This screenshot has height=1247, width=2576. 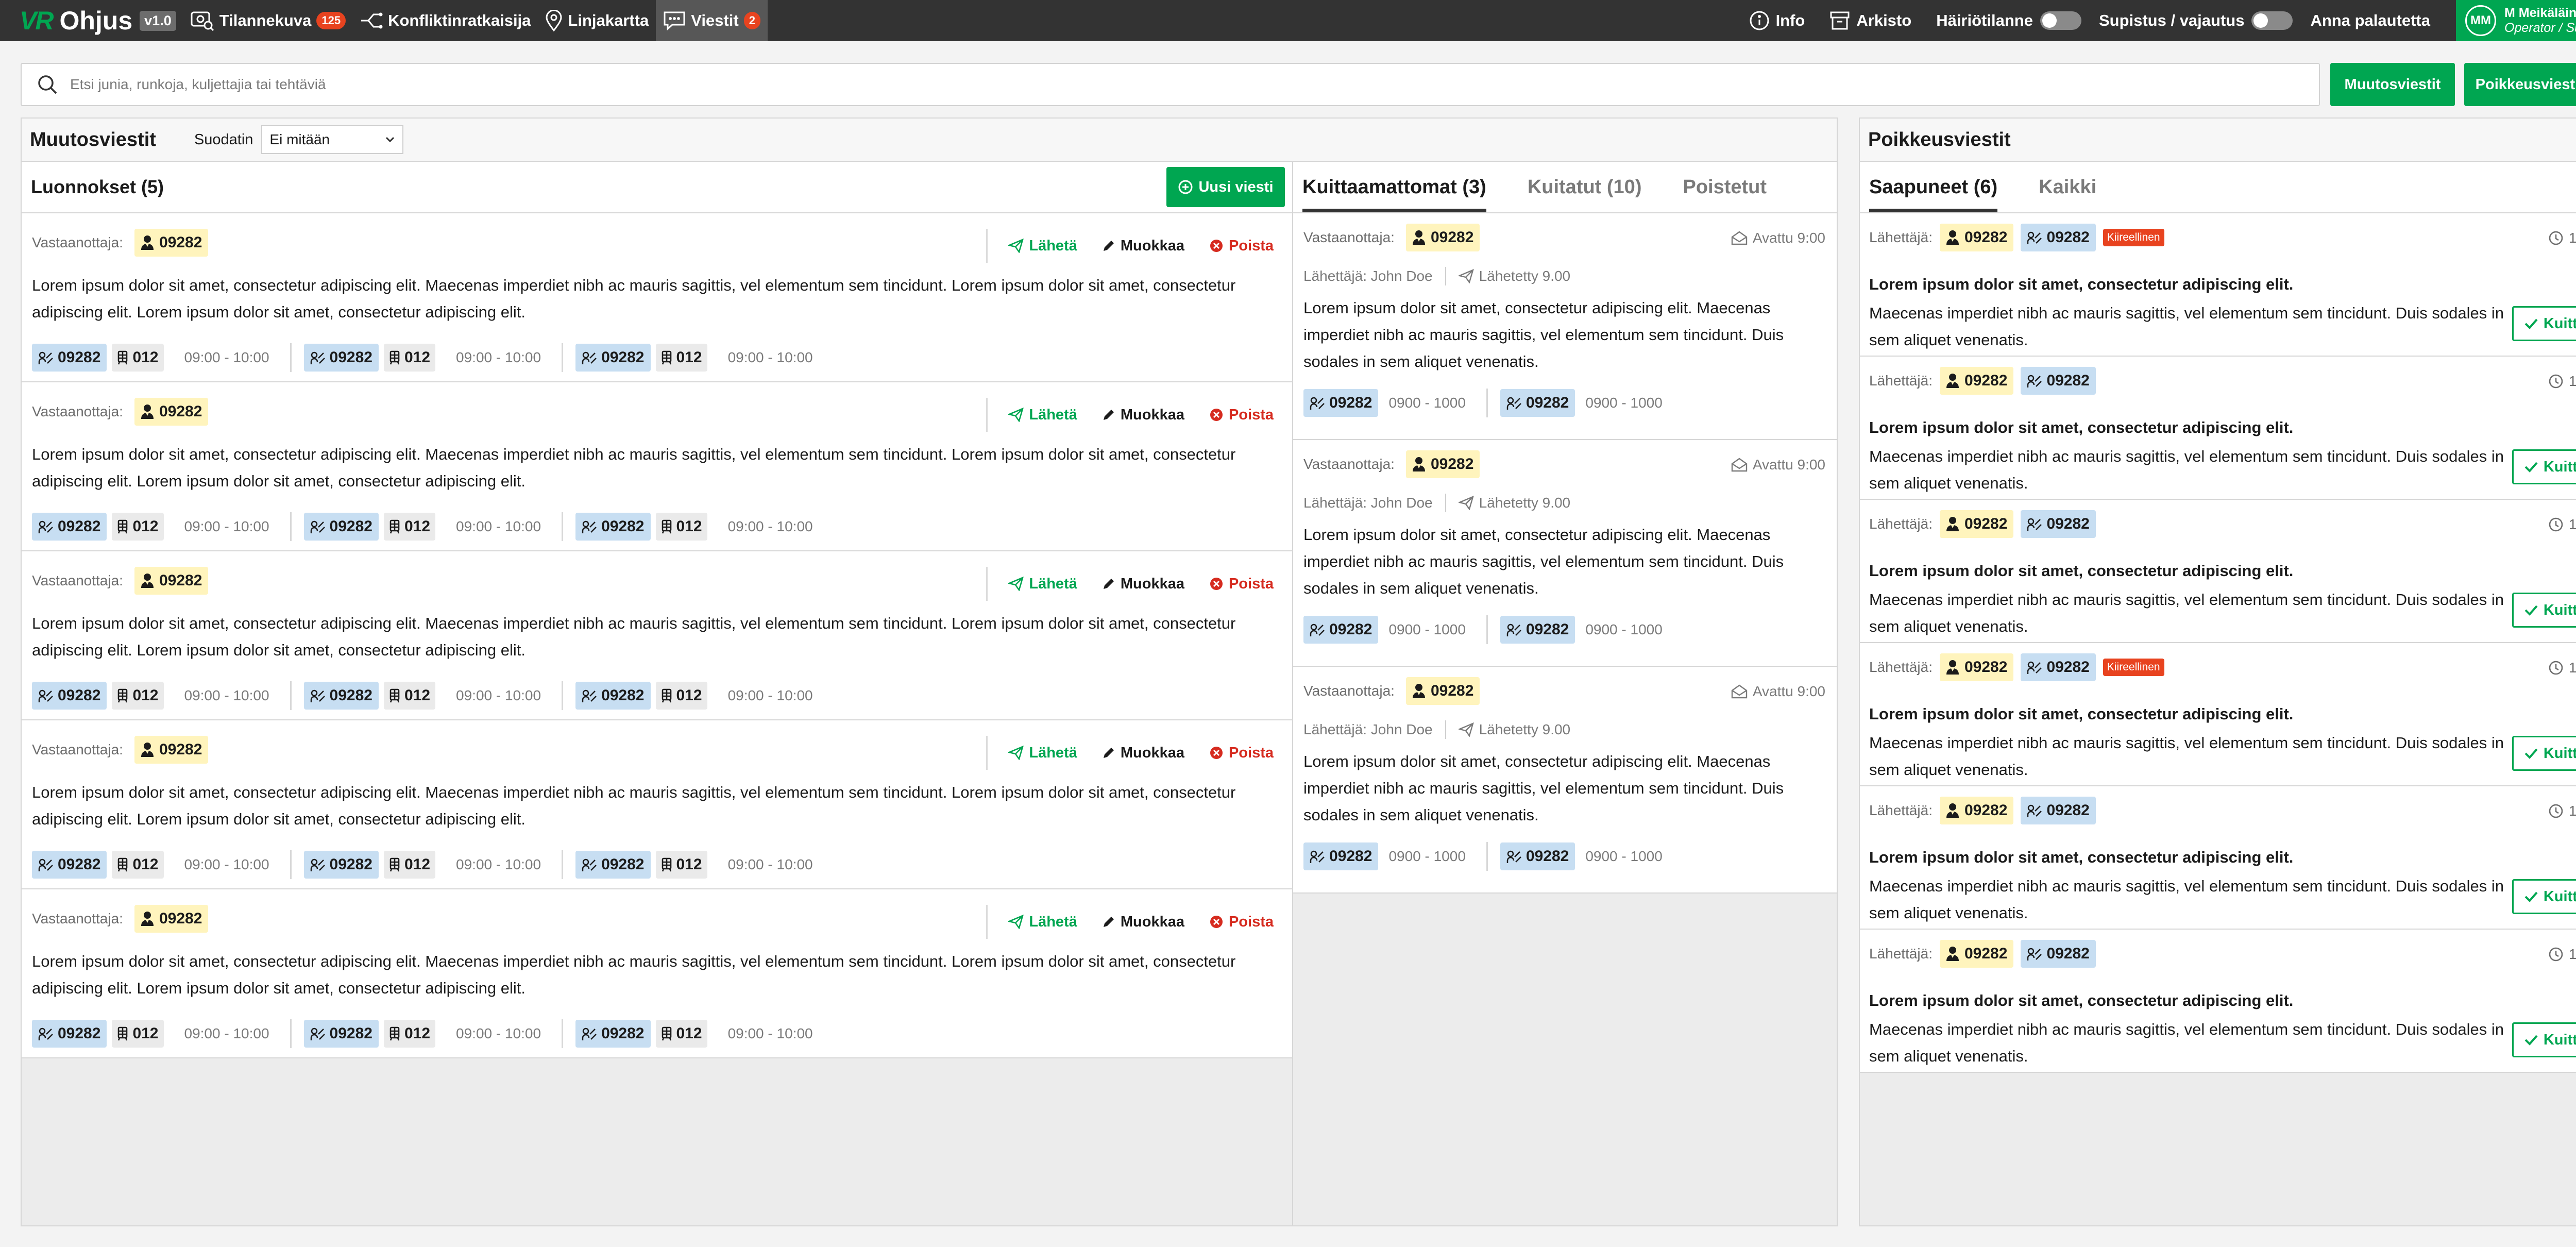 What do you see at coordinates (180, 242) in the screenshot?
I see `recipient-id: 09282` at bounding box center [180, 242].